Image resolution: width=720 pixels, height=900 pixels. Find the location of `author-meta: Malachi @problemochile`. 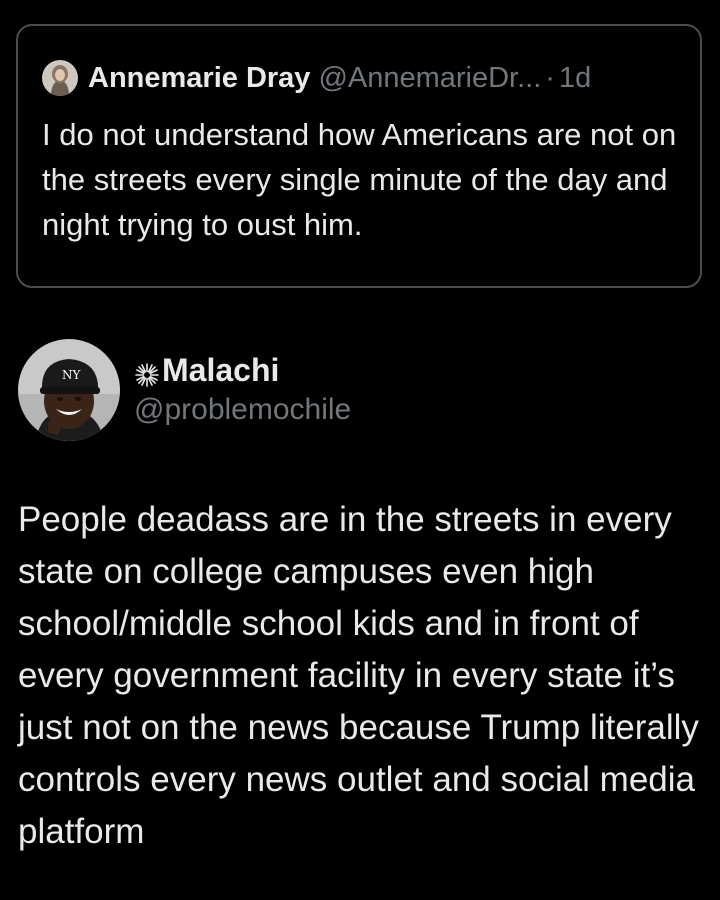

author-meta: Malachi @problemochile is located at coordinates (242, 390).